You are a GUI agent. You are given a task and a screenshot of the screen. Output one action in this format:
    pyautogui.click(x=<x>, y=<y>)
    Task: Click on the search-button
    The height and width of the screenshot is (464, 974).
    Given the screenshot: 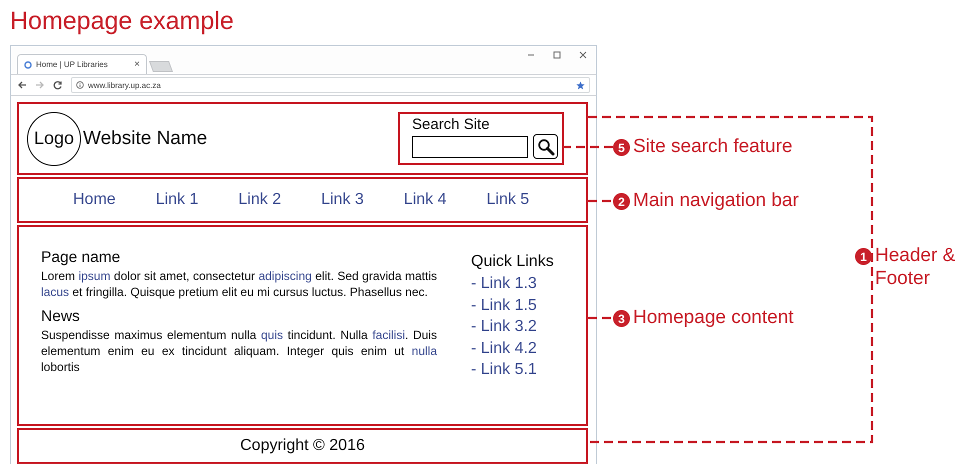 What is the action you would take?
    pyautogui.click(x=545, y=146)
    